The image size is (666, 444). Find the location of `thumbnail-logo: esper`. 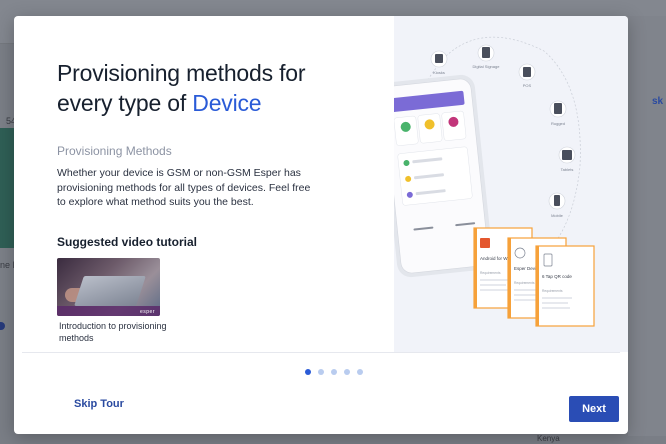

thumbnail-logo: esper is located at coordinates (147, 312).